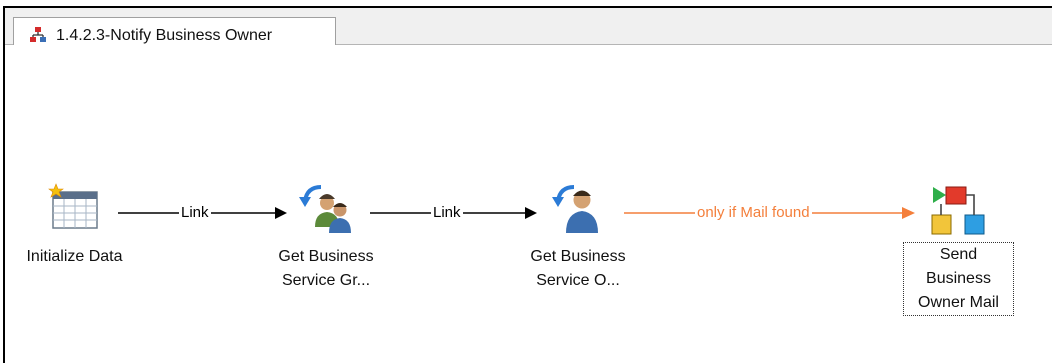 The height and width of the screenshot is (363, 1052). I want to click on group-users-arrow-icon, so click(325, 209).